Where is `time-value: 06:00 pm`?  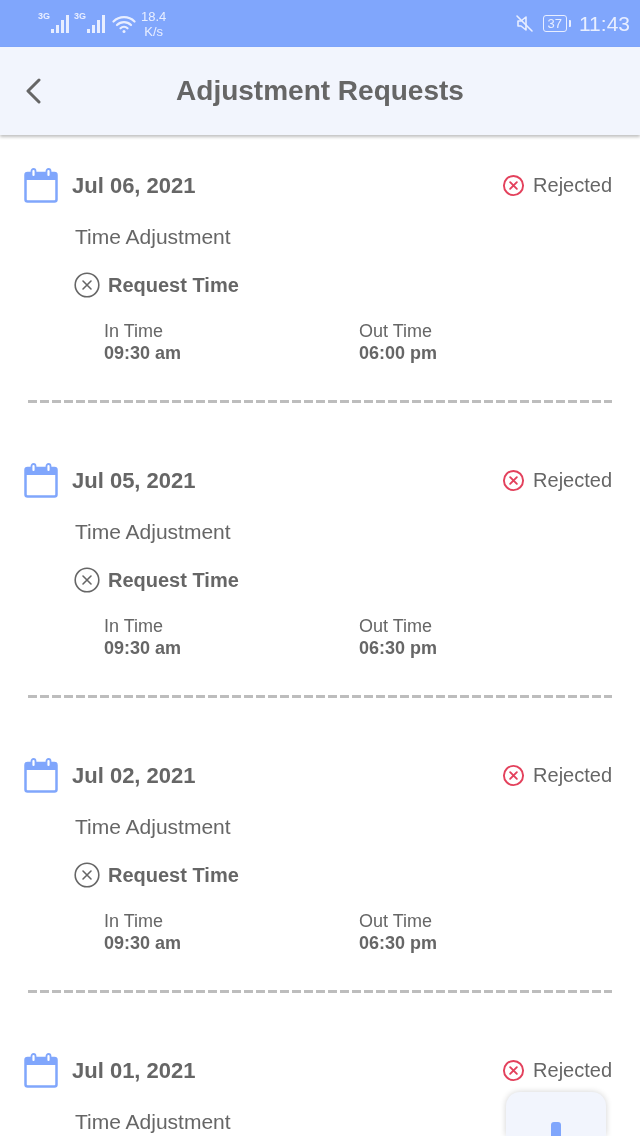 time-value: 06:00 pm is located at coordinates (398, 353).